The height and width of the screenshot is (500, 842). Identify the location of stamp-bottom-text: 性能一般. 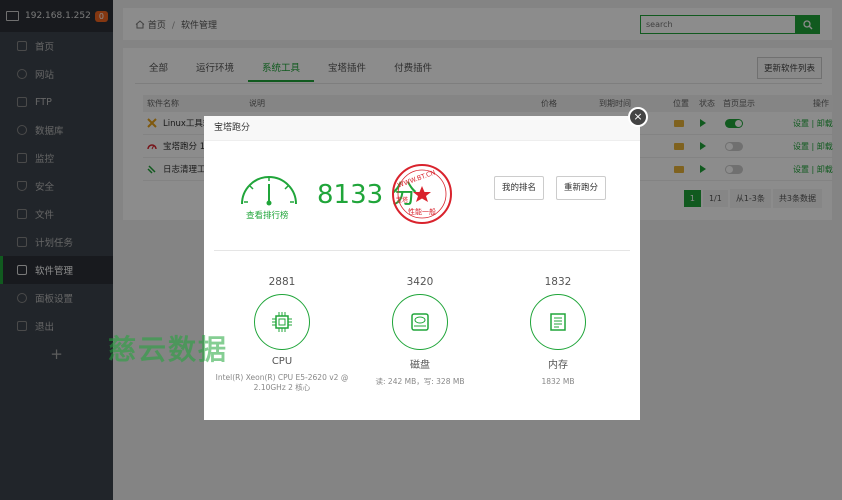
(422, 211).